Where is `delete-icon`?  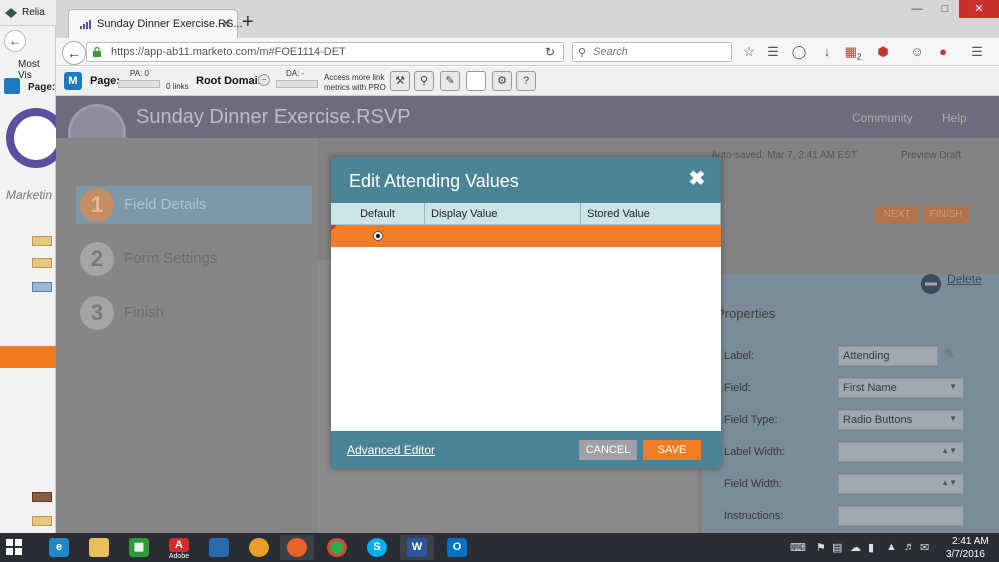 delete-icon is located at coordinates (931, 284).